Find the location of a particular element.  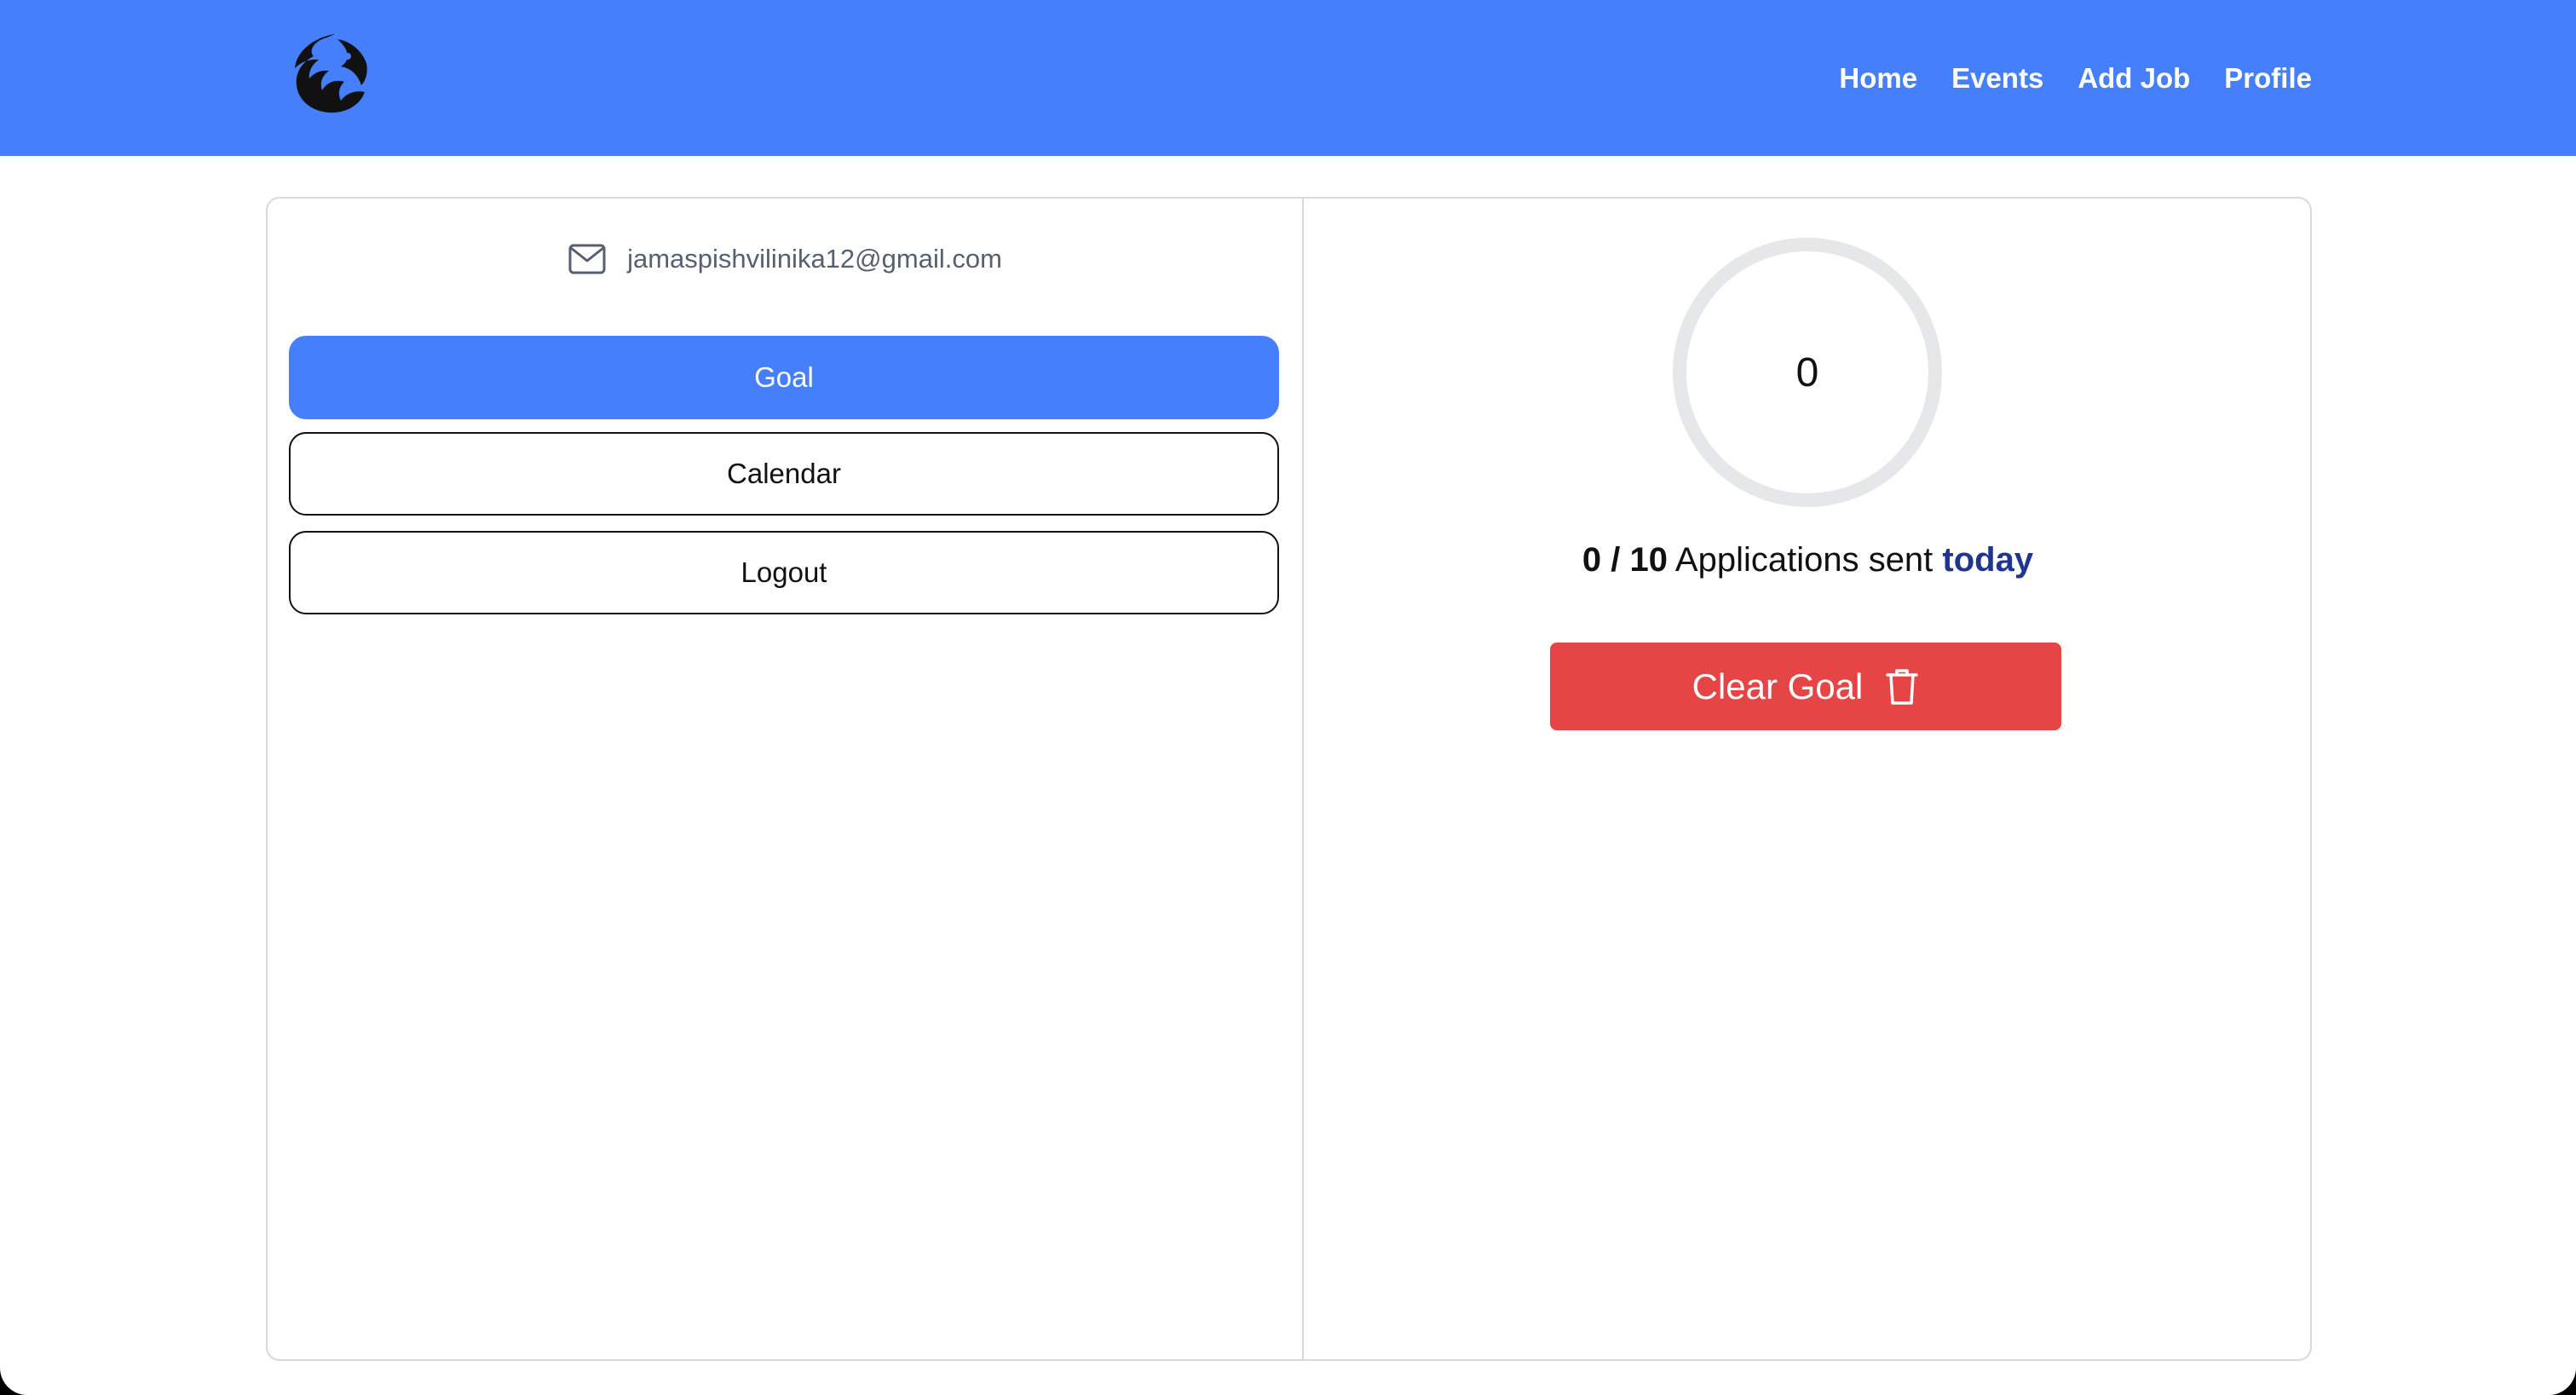

calendar-button: Calendar is located at coordinates (784, 474).